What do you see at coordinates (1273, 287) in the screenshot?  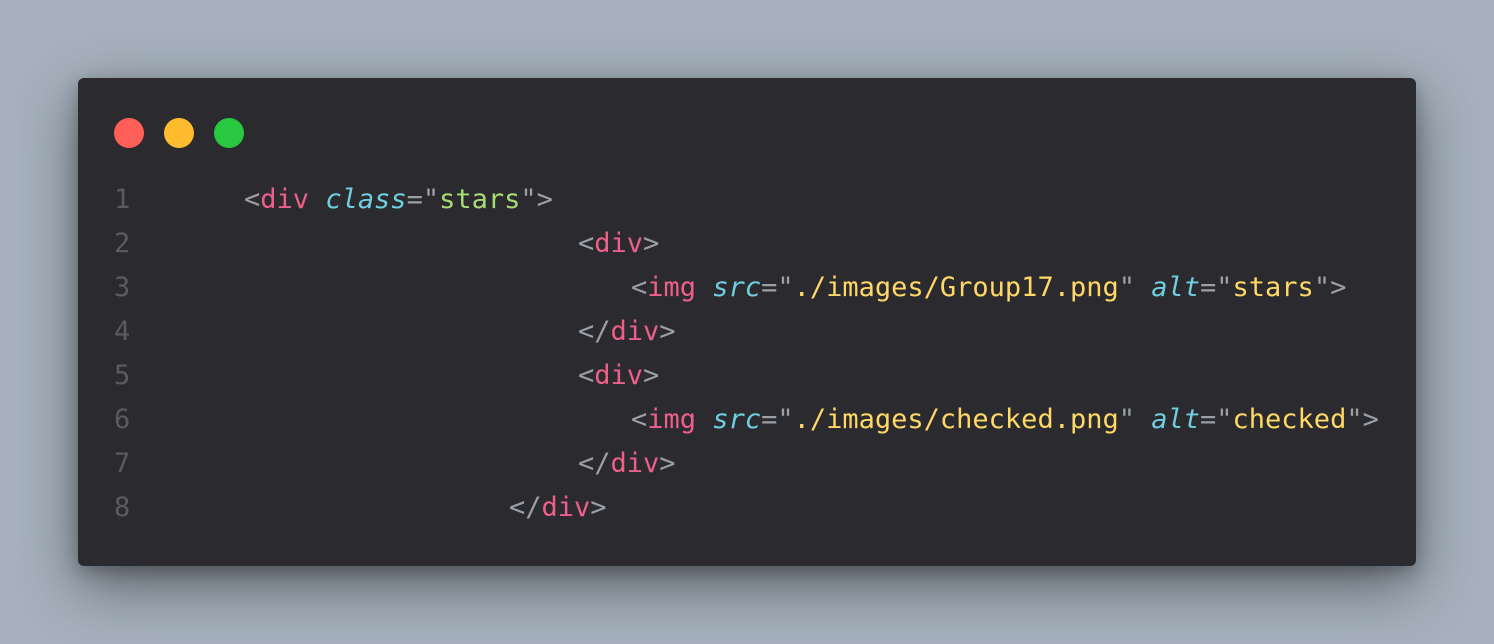 I see `code-token-str: stars` at bounding box center [1273, 287].